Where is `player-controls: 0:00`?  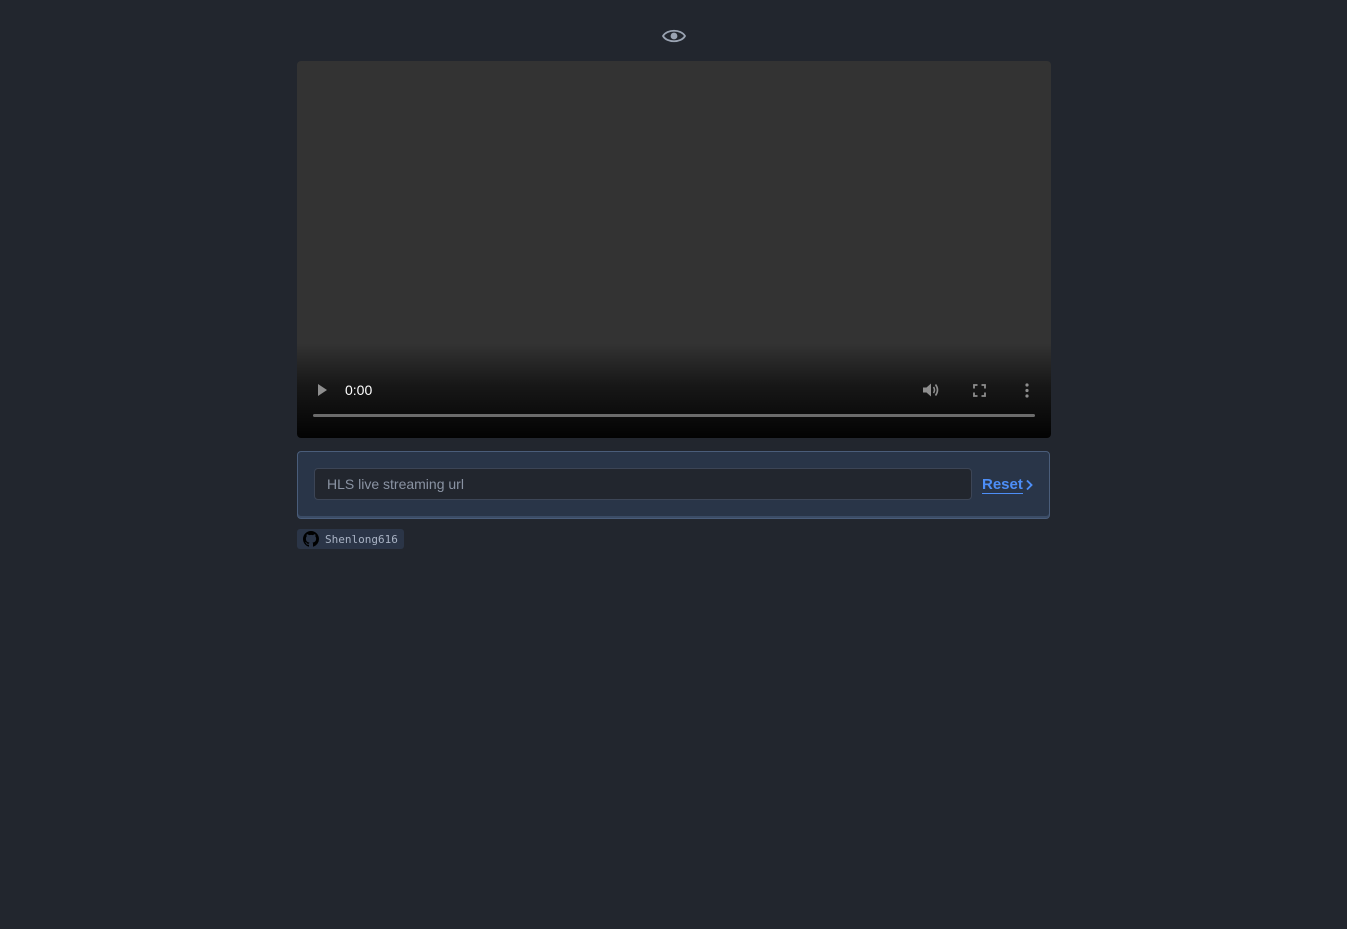
player-controls: 0:00 is located at coordinates (674, 390).